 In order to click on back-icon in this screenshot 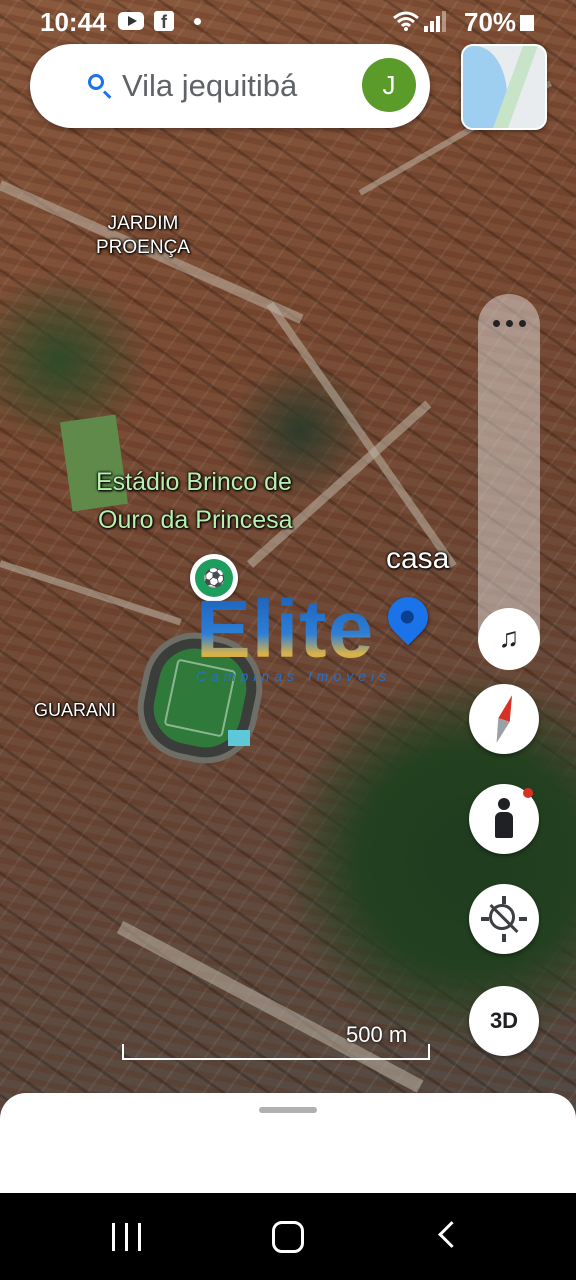, I will do `click(451, 1234)`.